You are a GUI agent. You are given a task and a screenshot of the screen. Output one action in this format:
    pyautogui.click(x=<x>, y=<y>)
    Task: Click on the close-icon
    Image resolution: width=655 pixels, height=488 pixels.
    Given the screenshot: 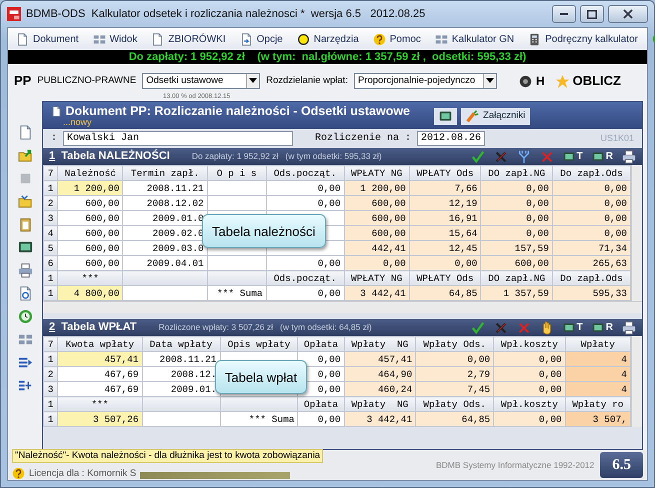 What is the action you would take?
    pyautogui.click(x=628, y=14)
    